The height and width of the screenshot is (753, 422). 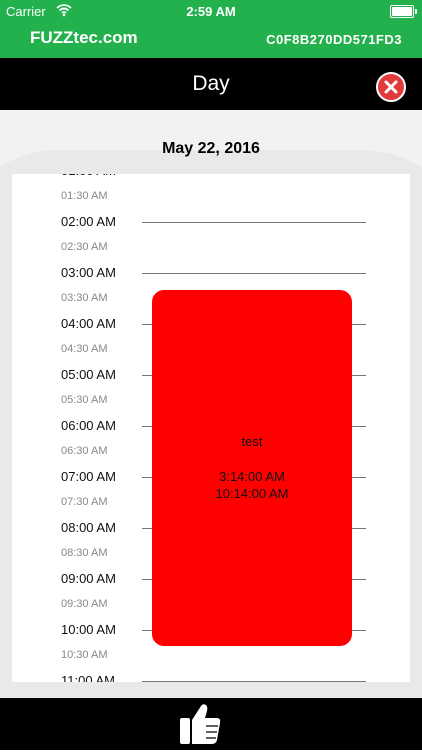 What do you see at coordinates (403, 11) in the screenshot?
I see `battery-icon` at bounding box center [403, 11].